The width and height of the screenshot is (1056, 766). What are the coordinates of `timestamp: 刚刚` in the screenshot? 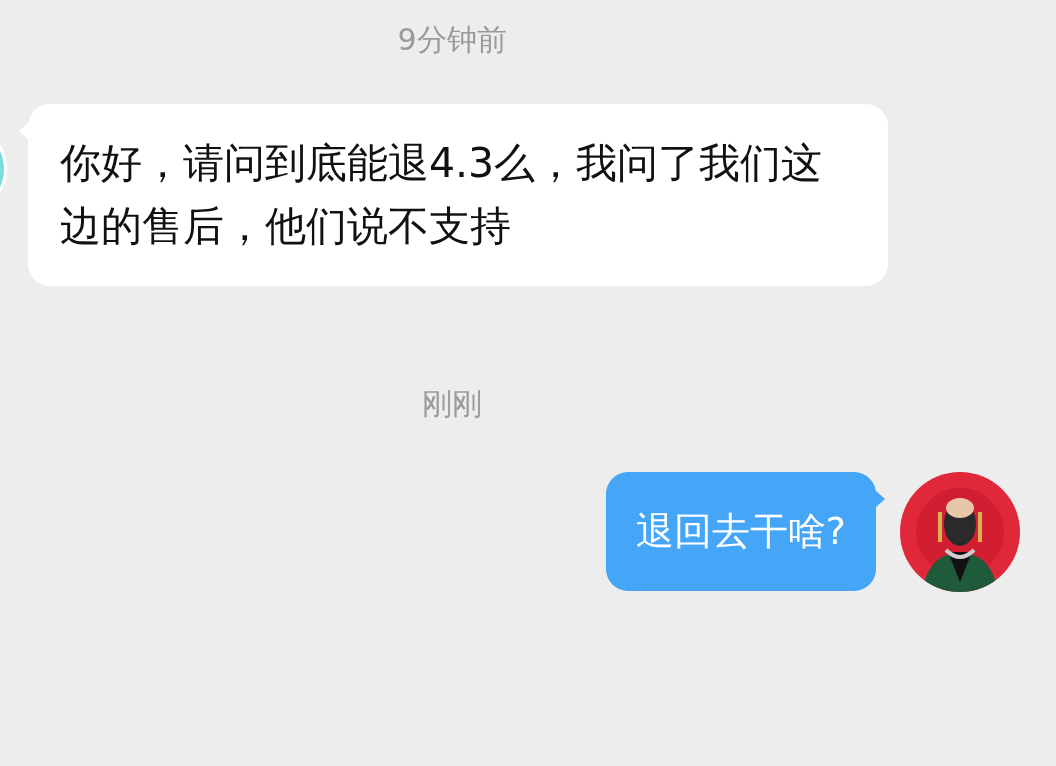 It's located at (452, 404).